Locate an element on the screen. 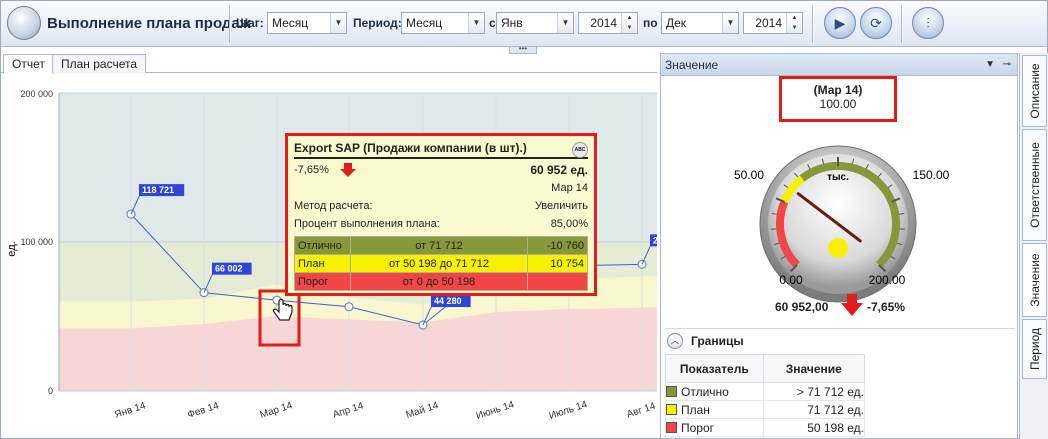 This screenshot has height=439, width=1048. x-tick-label: Июль 14 is located at coordinates (568, 410).